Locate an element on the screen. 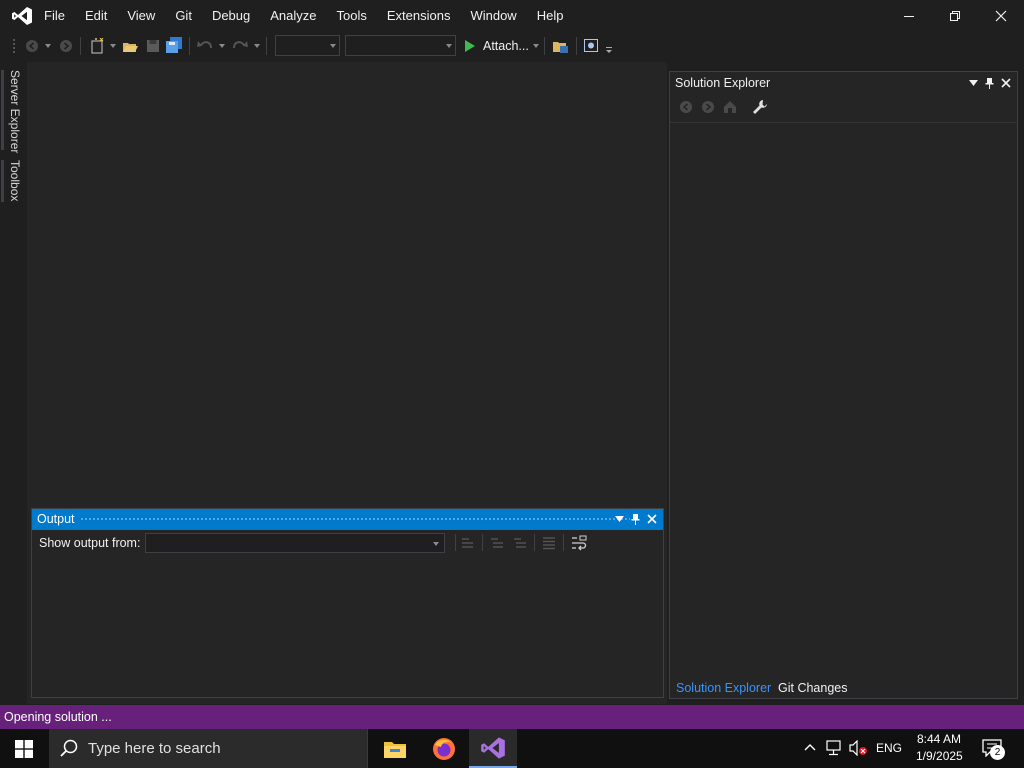 This screenshot has width=1024, height=768. search-icon is located at coordinates (69, 748).